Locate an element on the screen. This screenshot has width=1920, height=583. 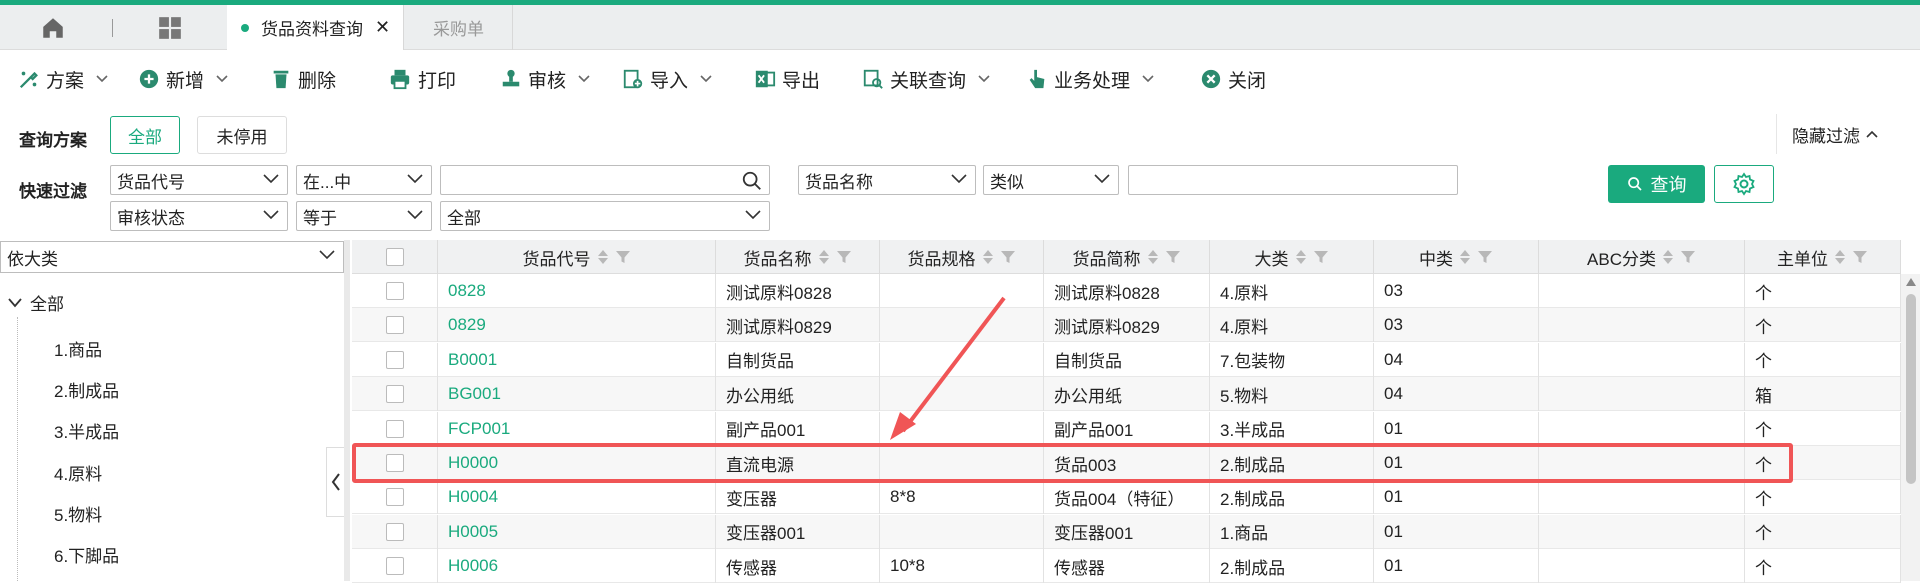
annotation-arrow is located at coordinates (948, 368).